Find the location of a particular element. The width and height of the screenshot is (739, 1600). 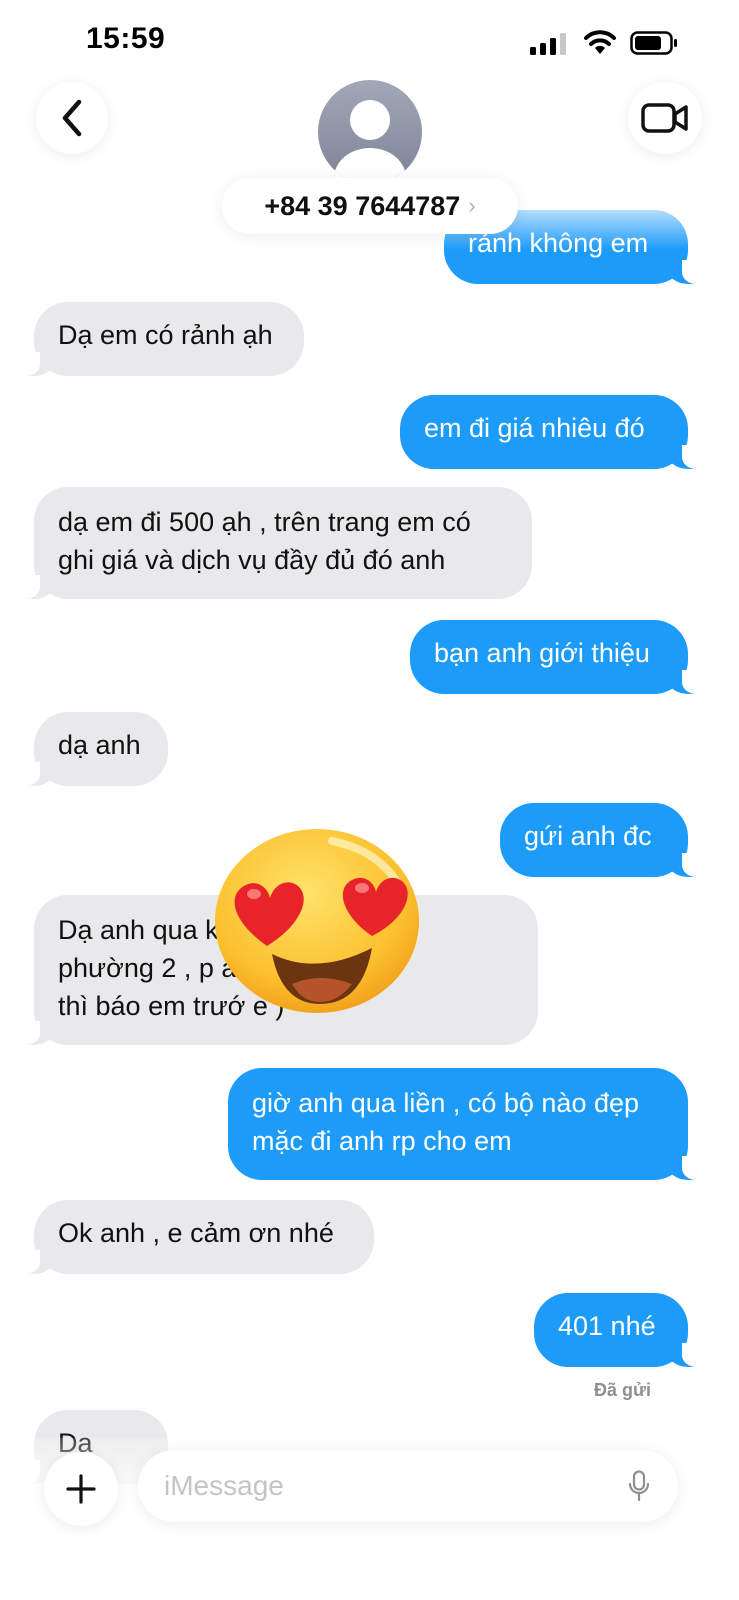

message-bubble-outgoing: gứi anh đc is located at coordinates (601, 840).